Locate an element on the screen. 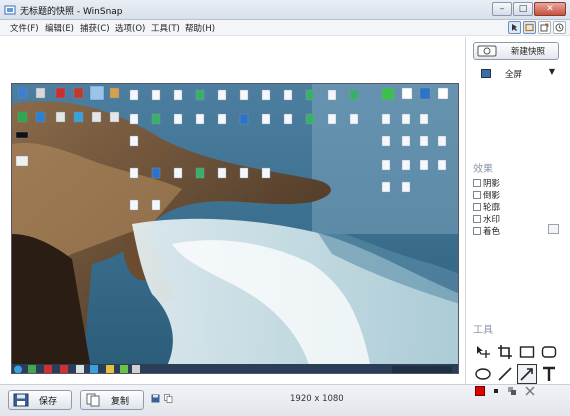  capture-mode-label: 全屏 is located at coordinates (514, 75).